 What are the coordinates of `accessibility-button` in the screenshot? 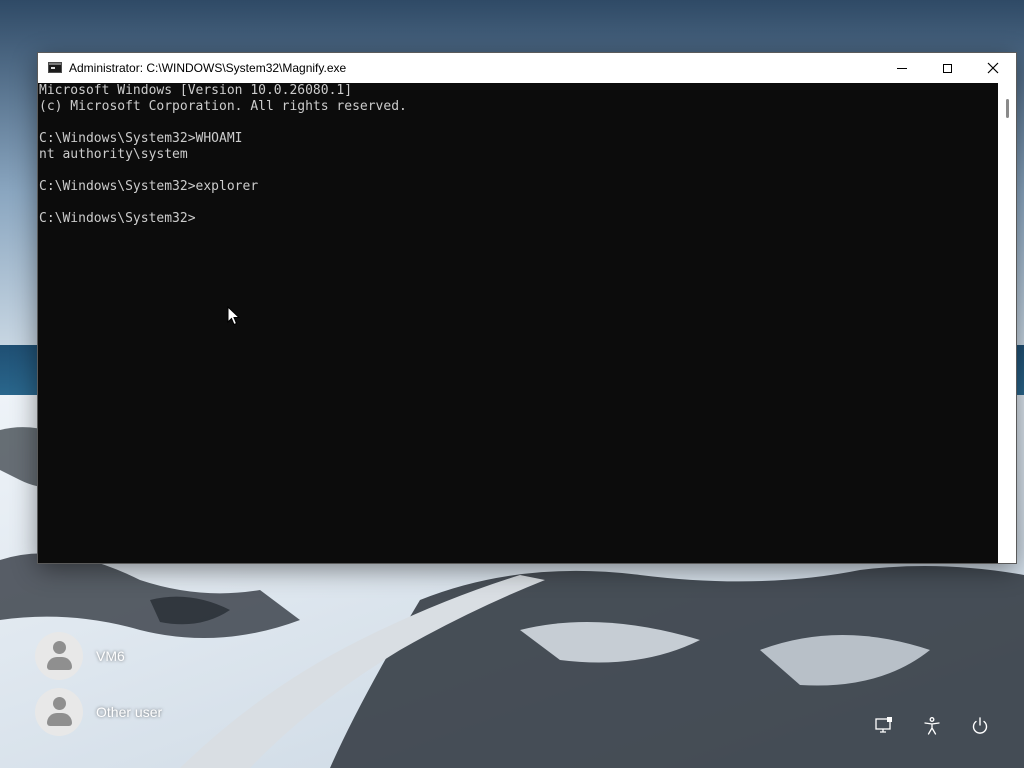 It's located at (932, 726).